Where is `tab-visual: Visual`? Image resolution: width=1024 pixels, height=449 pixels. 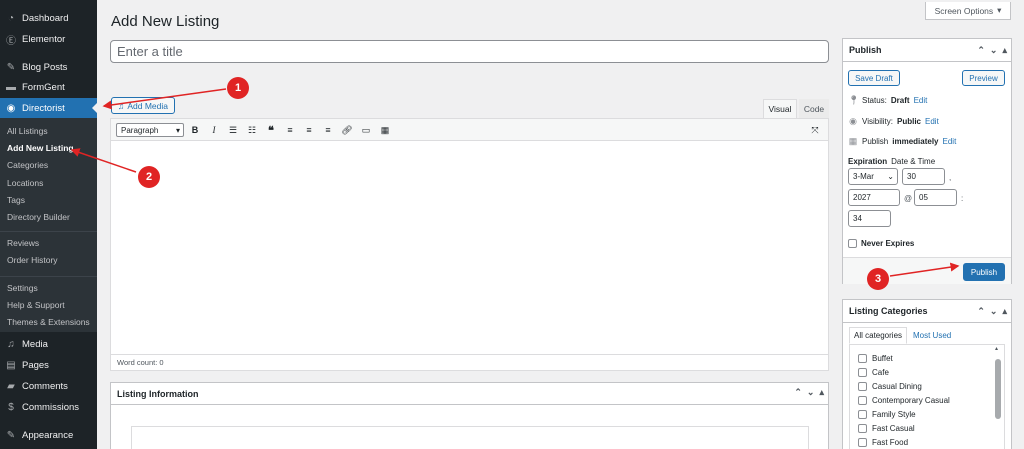 tab-visual: Visual is located at coordinates (780, 108).